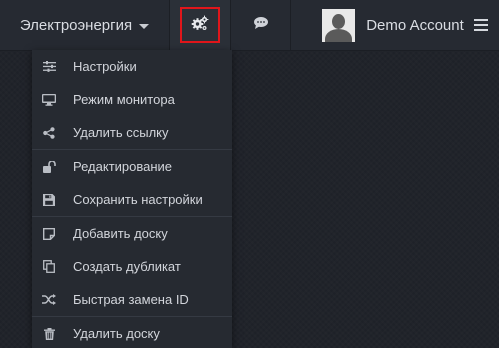 The height and width of the screenshot is (348, 499). I want to click on avatar, so click(339, 25).